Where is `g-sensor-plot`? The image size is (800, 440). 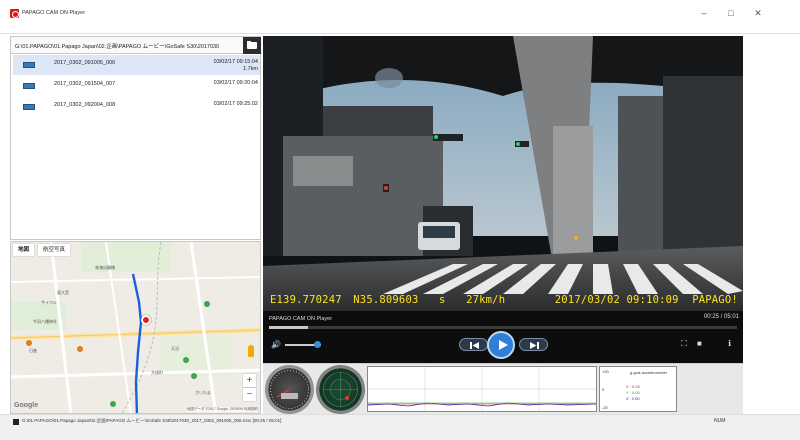 g-sensor-plot is located at coordinates (482, 389).